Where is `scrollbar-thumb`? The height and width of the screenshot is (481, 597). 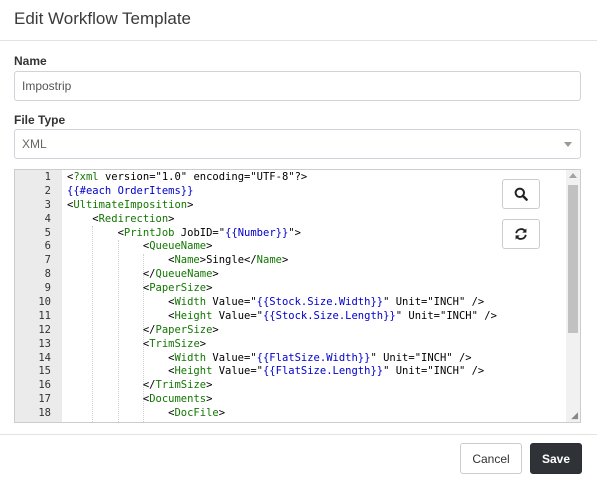
scrollbar-thumb is located at coordinates (573, 259).